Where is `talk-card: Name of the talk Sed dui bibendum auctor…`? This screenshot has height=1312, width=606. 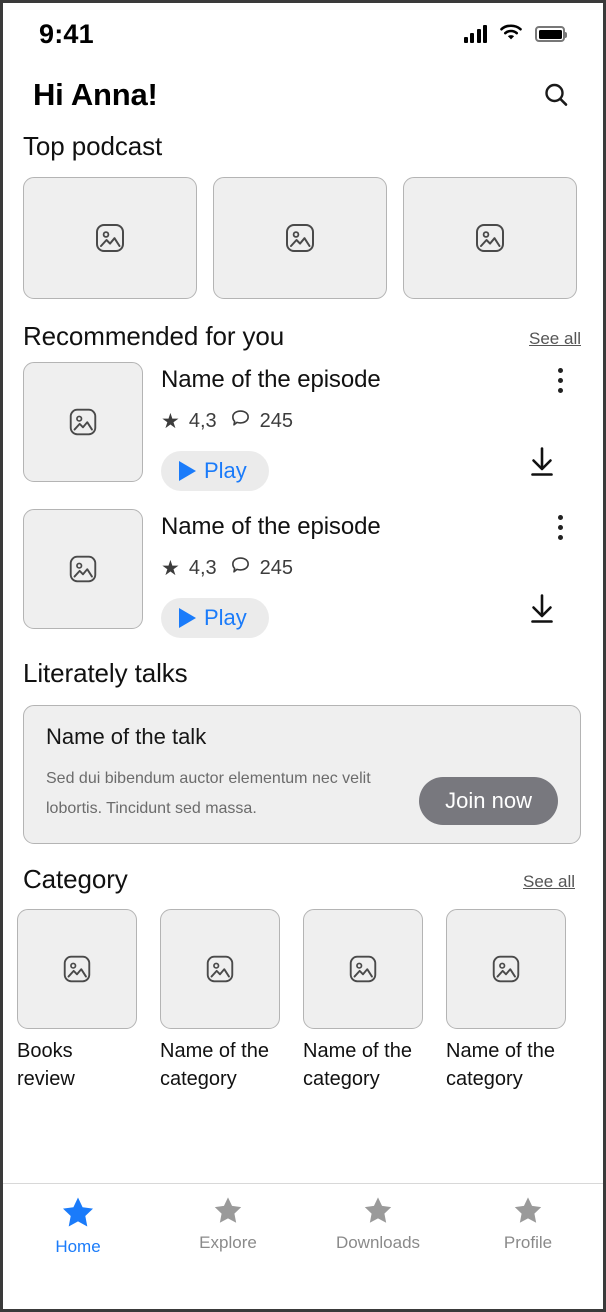 talk-card: Name of the talk Sed dui bibendum auctor… is located at coordinates (302, 775).